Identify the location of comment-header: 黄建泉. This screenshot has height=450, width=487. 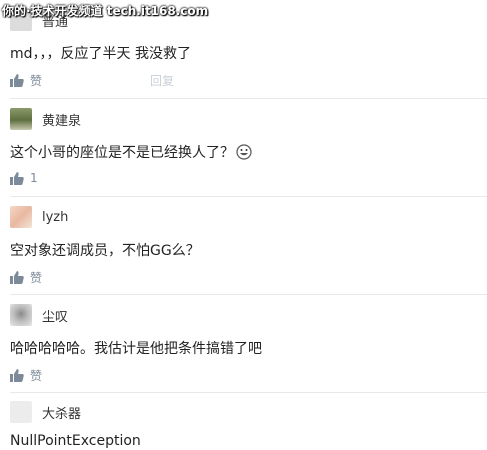
(45, 119).